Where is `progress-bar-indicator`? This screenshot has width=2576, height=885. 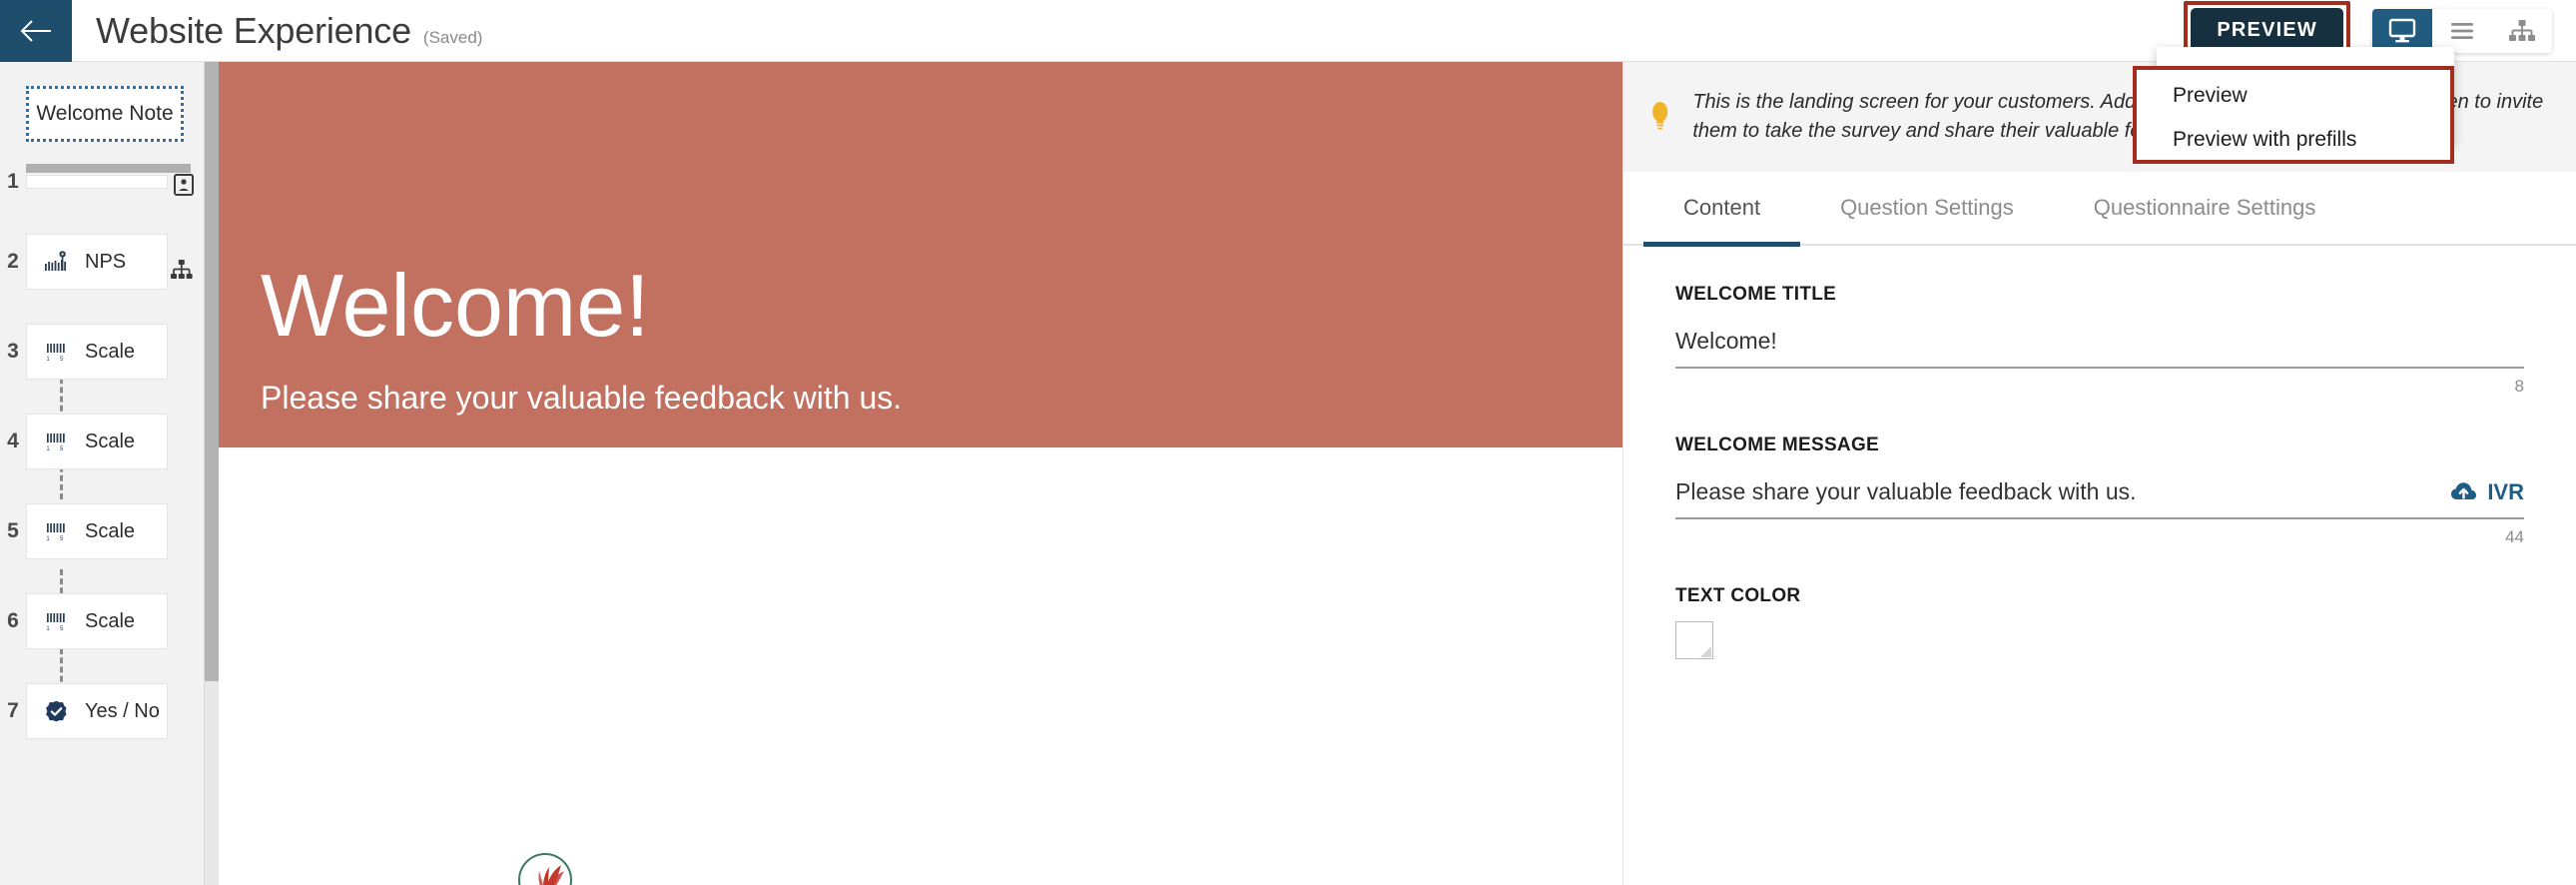 progress-bar-indicator is located at coordinates (108, 168).